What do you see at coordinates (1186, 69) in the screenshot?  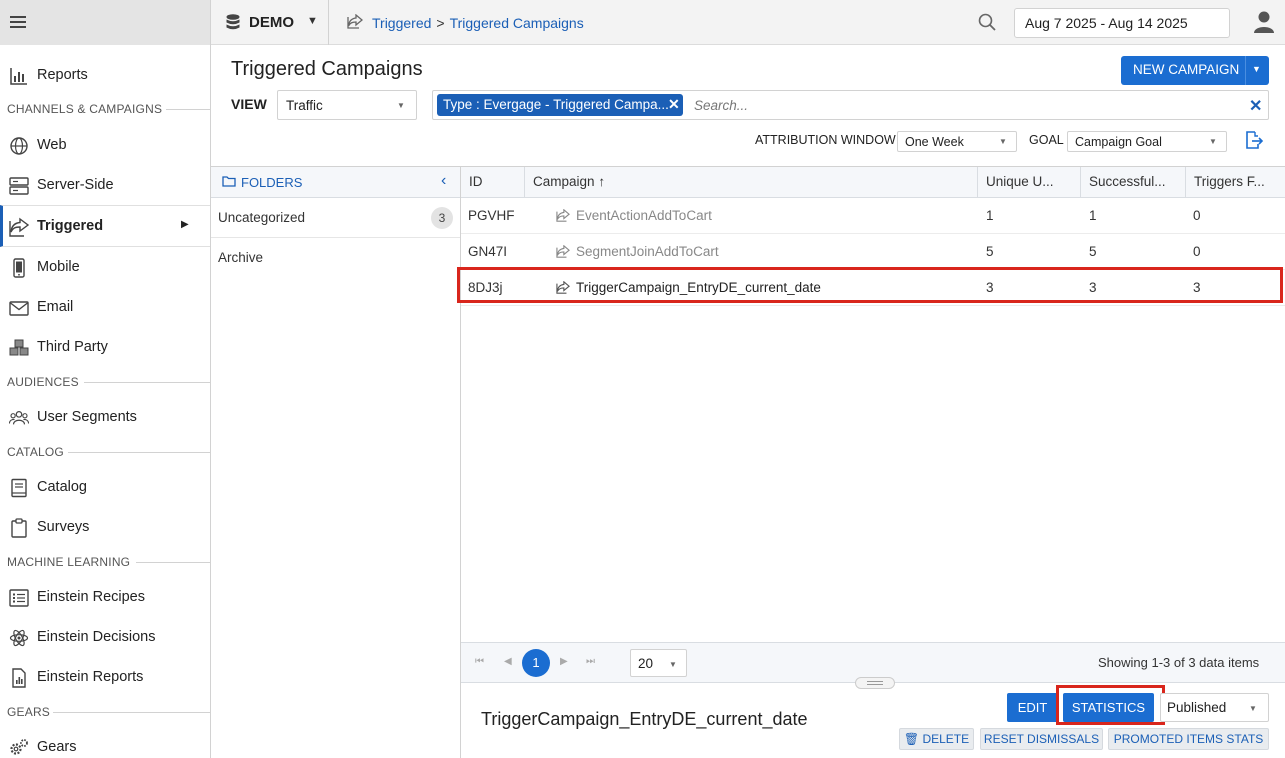 I see `new-campaign-label: NEW CAMPAIGN` at bounding box center [1186, 69].